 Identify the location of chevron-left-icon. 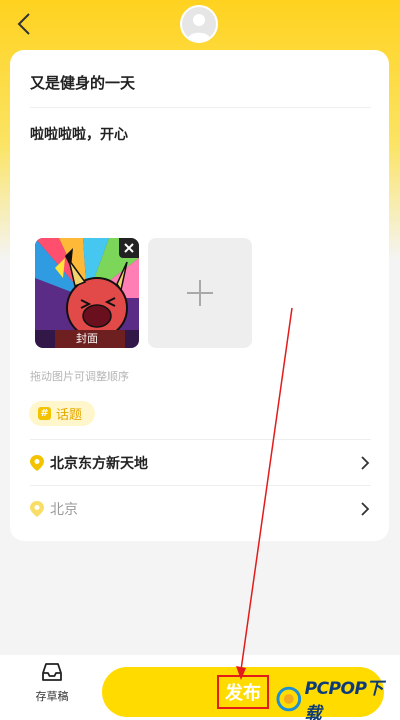
(23, 24).